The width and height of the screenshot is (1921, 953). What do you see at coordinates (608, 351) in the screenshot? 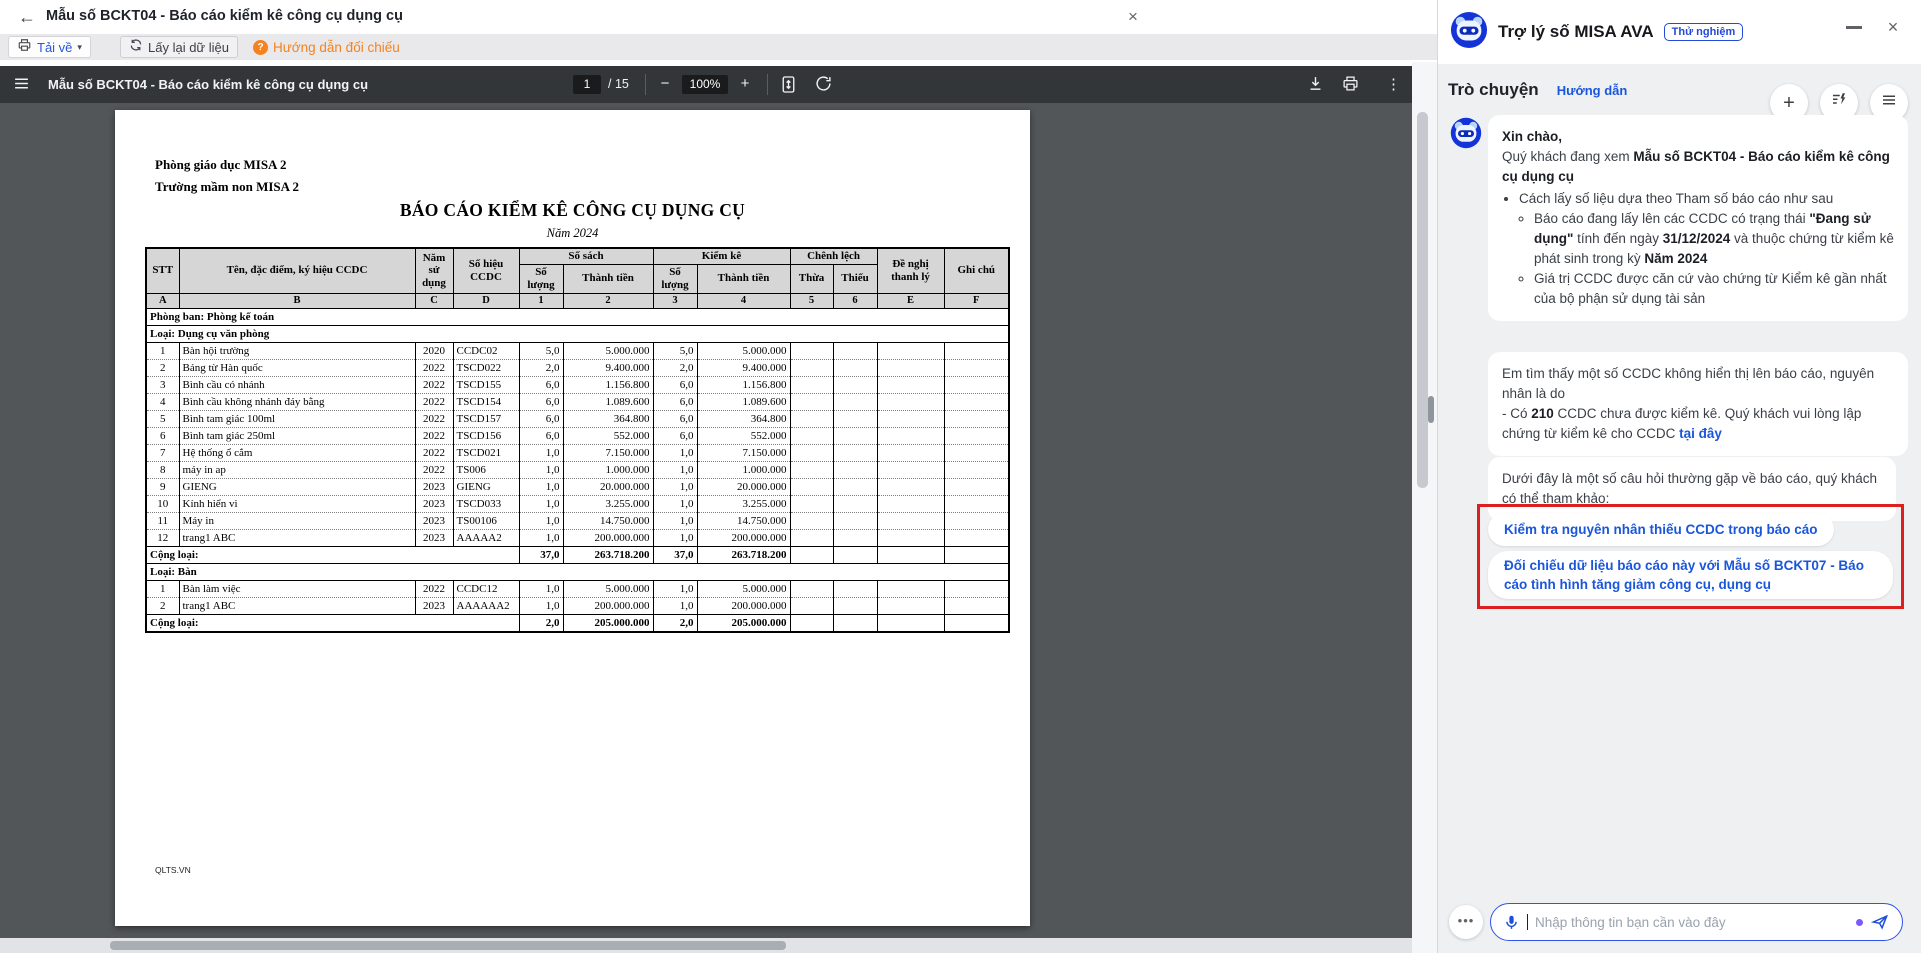
I see `table-cell: 5.000.000` at bounding box center [608, 351].